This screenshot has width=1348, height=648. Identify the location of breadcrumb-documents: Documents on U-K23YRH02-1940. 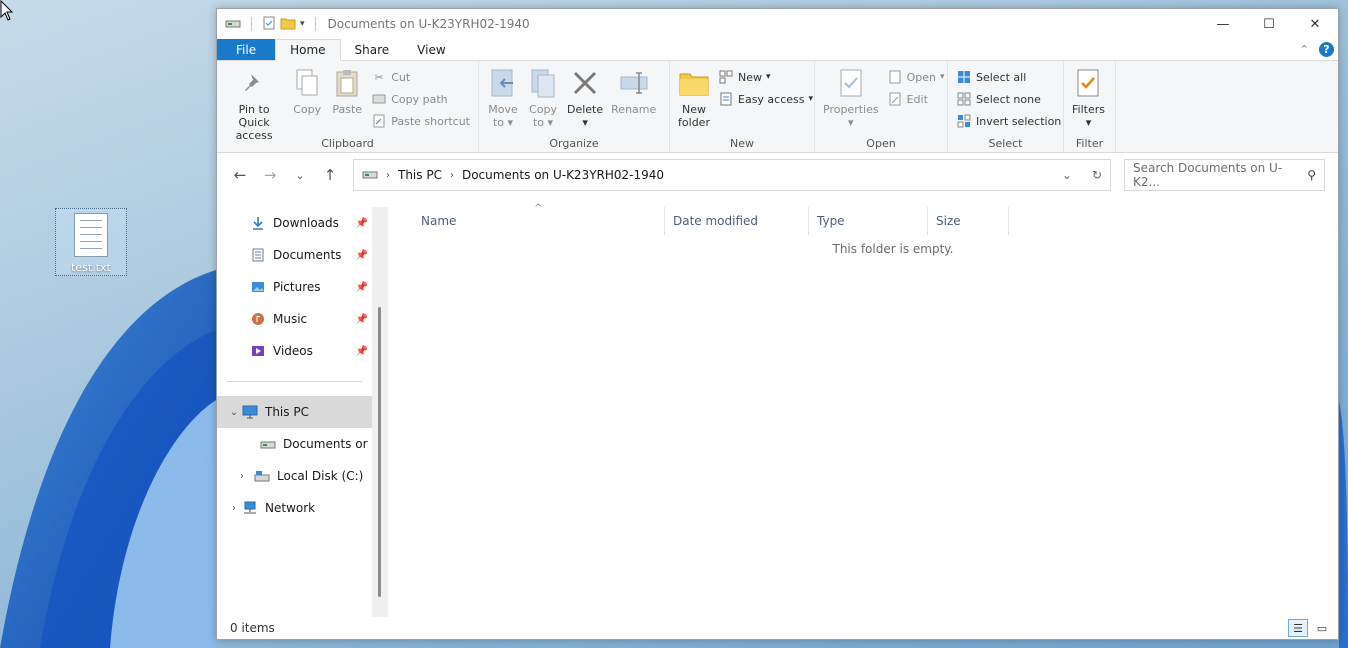
(563, 175).